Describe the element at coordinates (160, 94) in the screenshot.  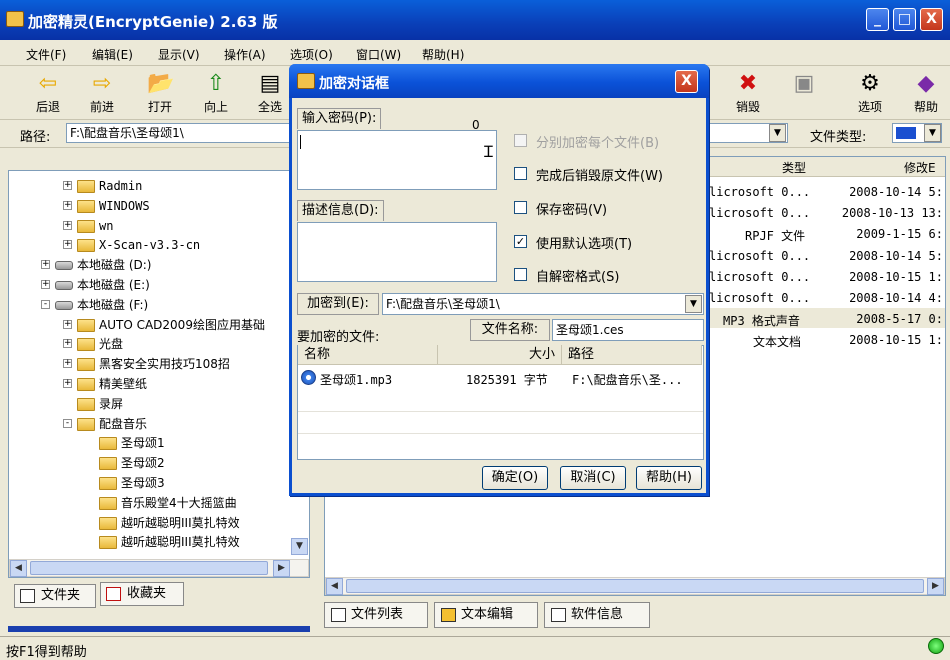
I see `open-button: 📂 打开` at that location.